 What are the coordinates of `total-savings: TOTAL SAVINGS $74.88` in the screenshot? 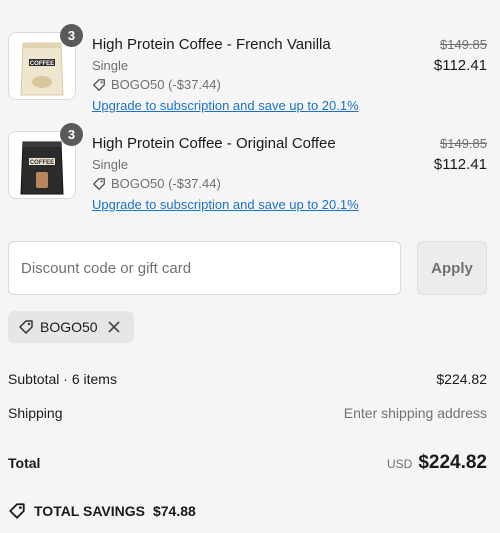 It's located at (102, 511).